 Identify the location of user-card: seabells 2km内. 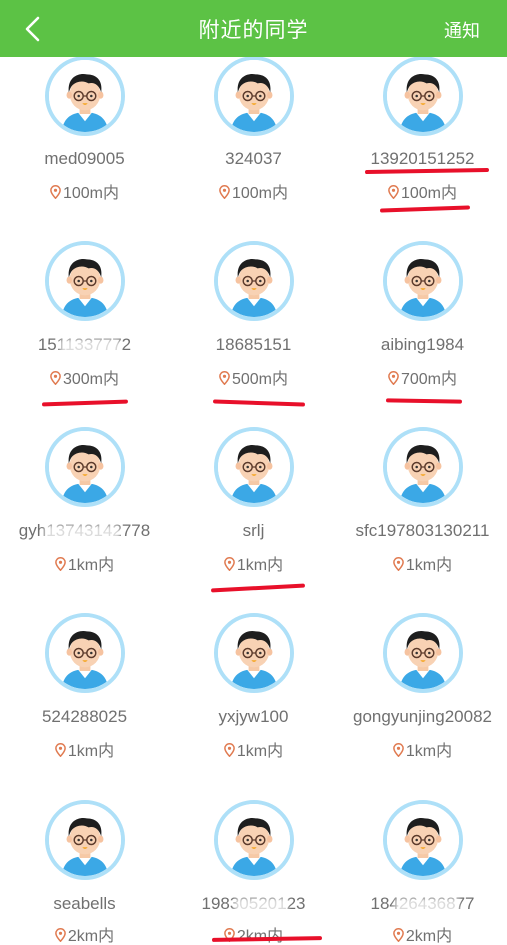
(84, 872).